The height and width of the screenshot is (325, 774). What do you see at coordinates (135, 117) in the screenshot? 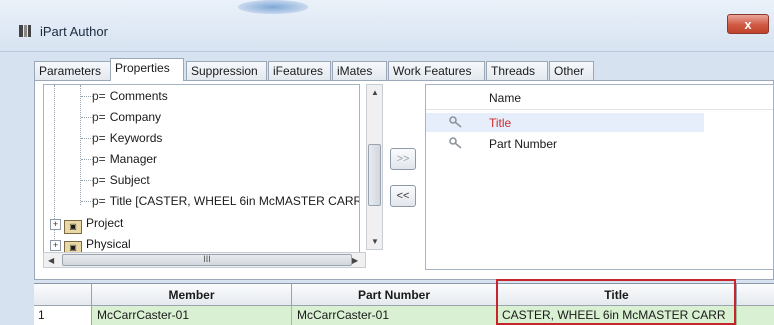
I see `tree-item-label: Company` at bounding box center [135, 117].